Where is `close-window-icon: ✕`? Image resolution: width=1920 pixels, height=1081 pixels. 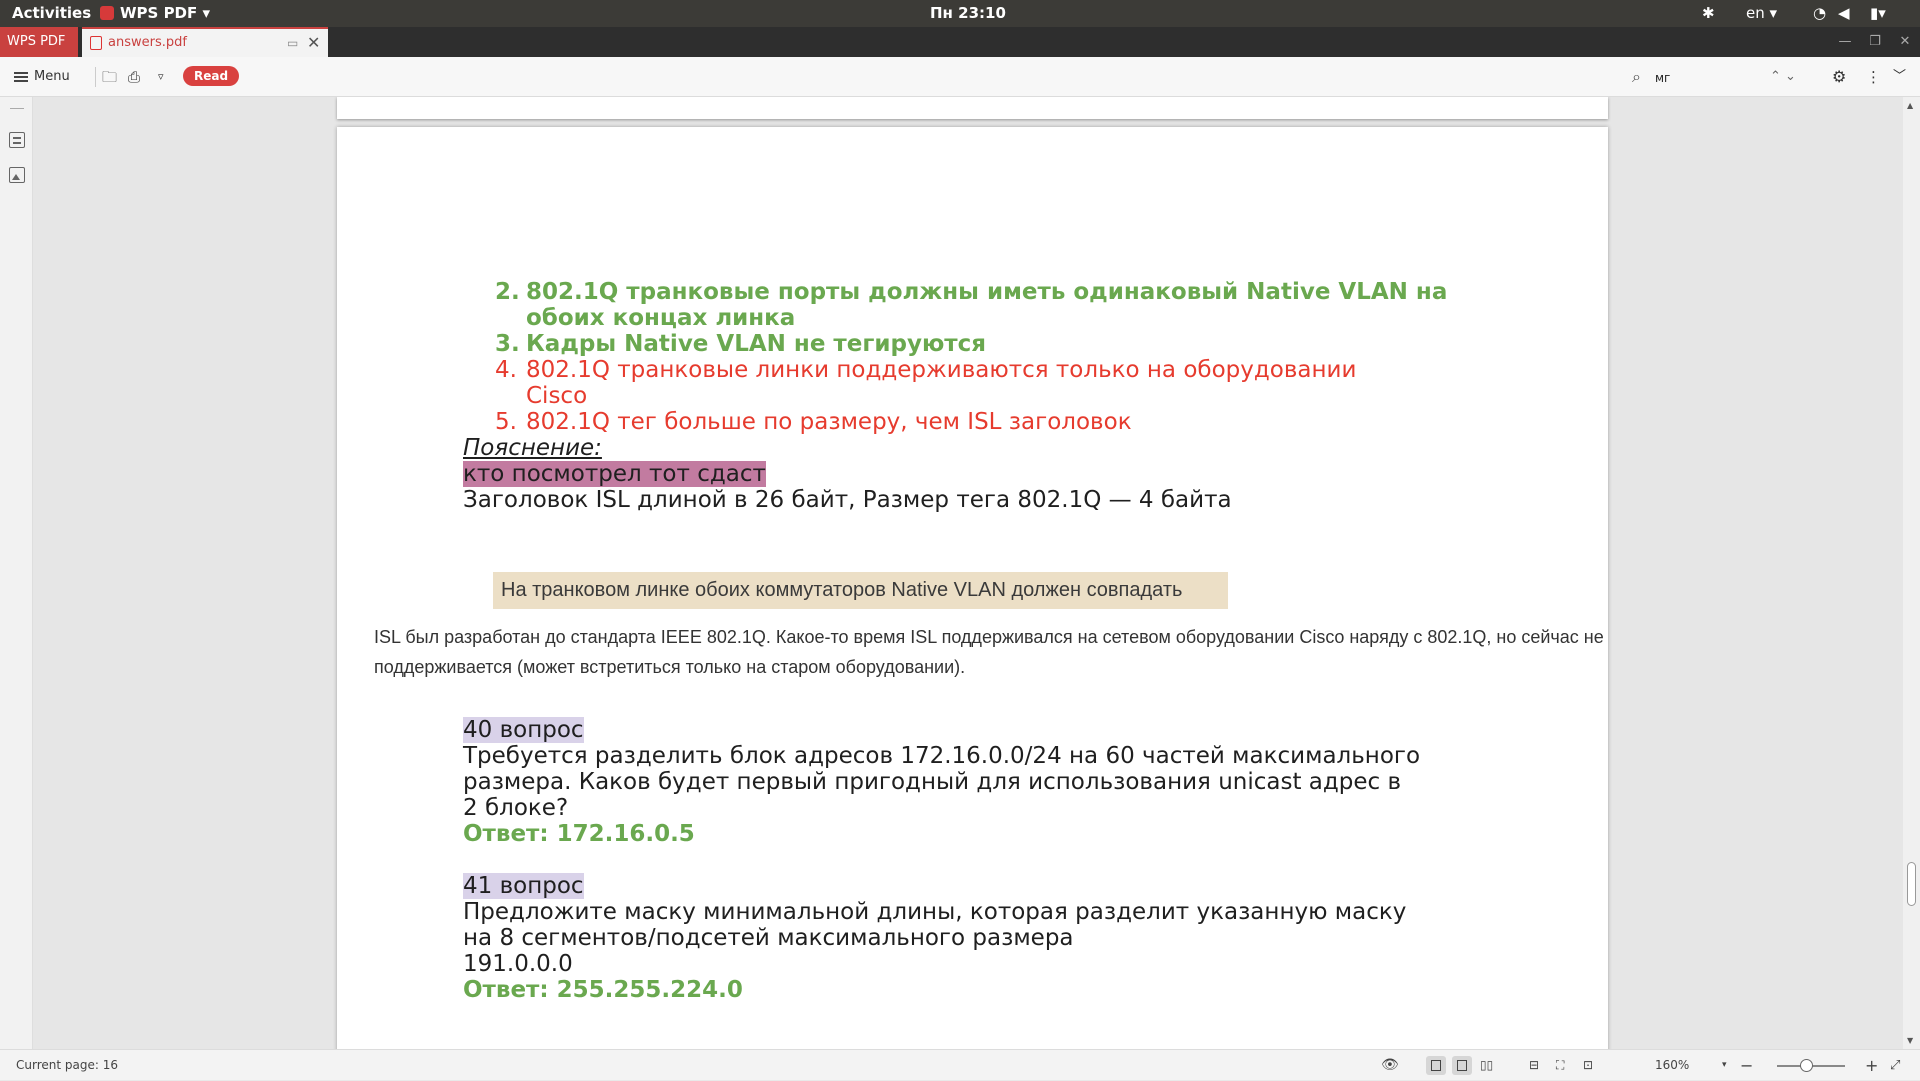 close-window-icon: ✕ is located at coordinates (1905, 42).